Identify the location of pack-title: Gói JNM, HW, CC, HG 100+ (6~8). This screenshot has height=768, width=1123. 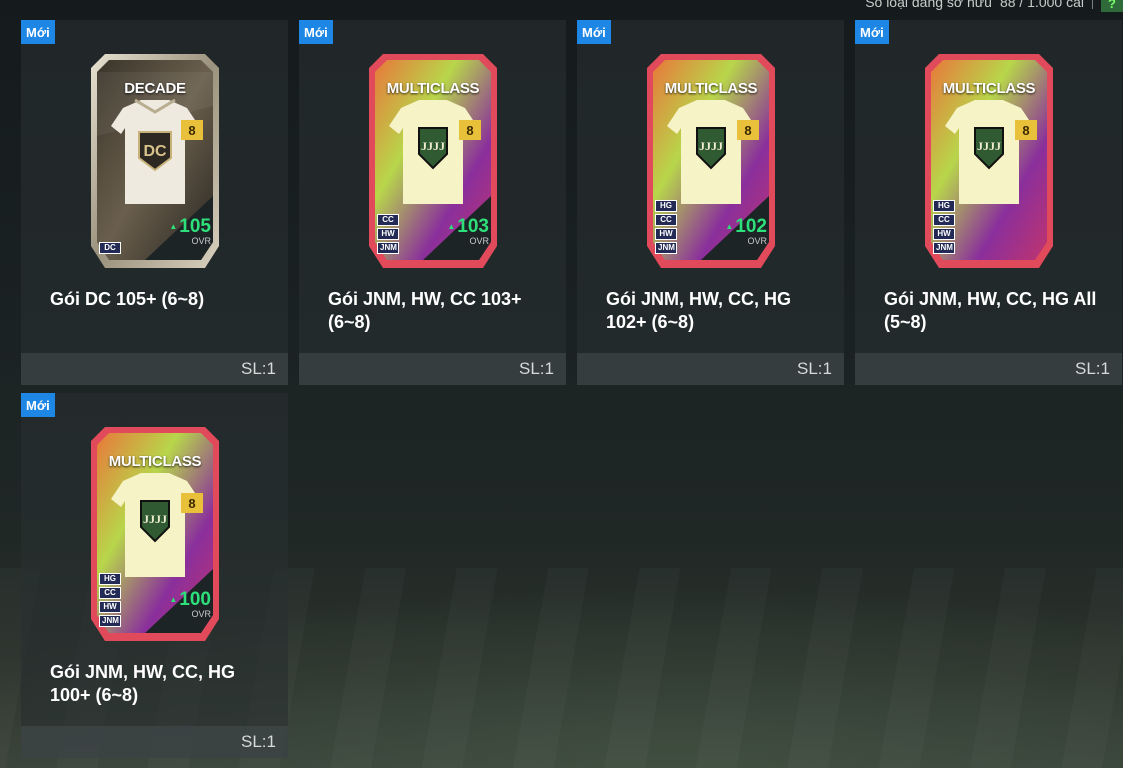
(143, 683).